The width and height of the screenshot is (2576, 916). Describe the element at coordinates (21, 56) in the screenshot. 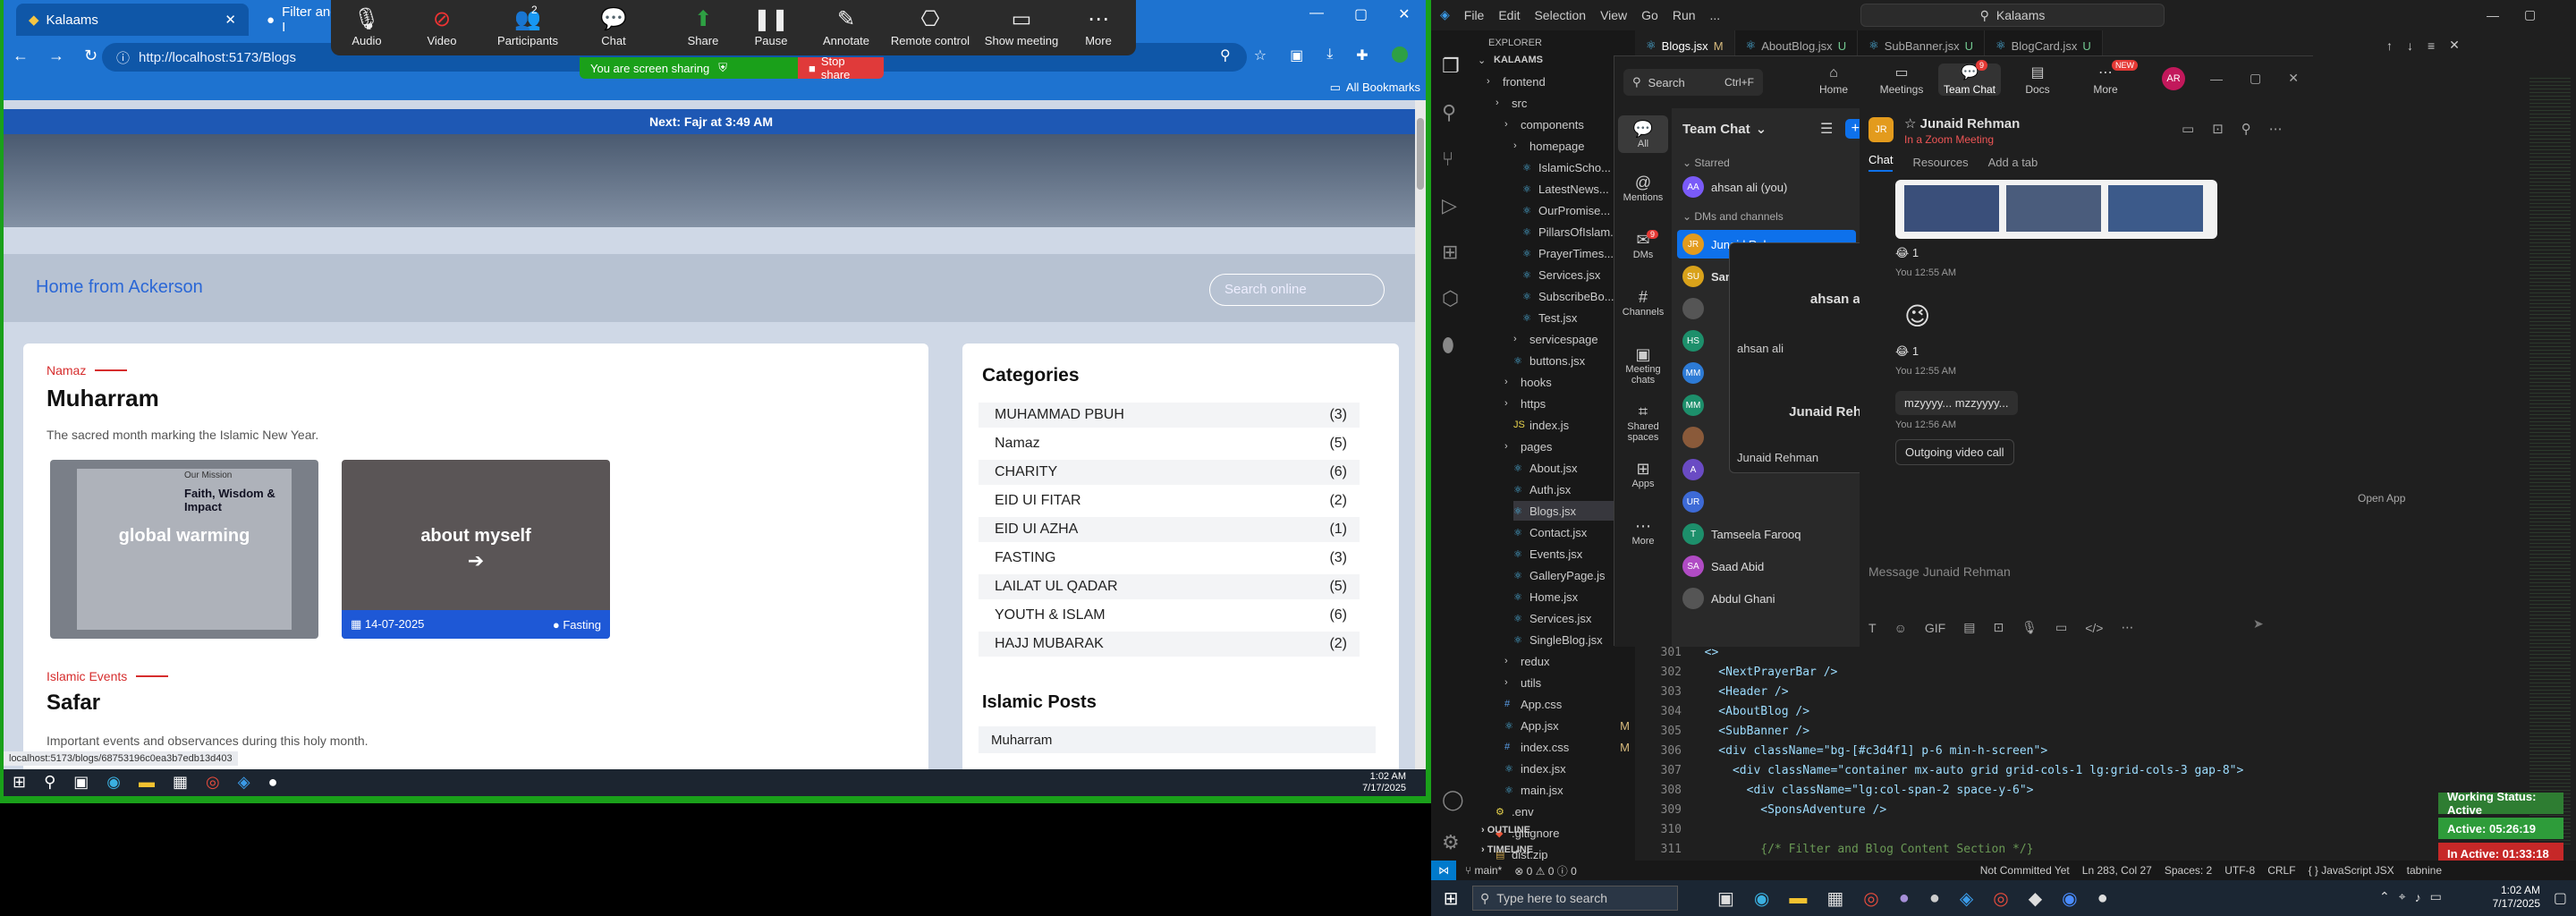

I see `back-icon: ←` at that location.